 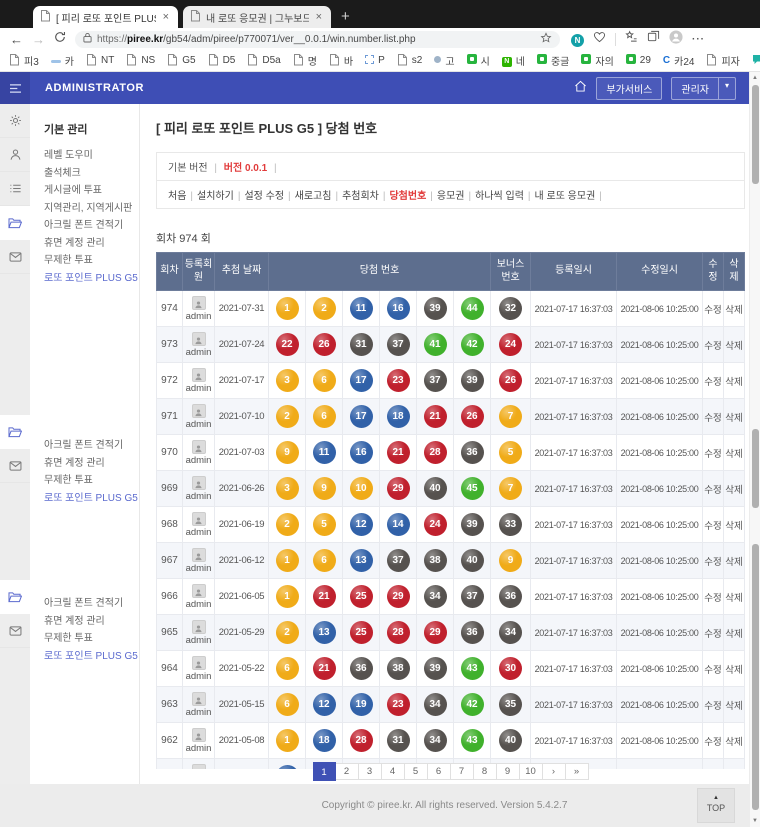 What do you see at coordinates (360, 196) in the screenshot?
I see `nav-link: 추첨회차` at bounding box center [360, 196].